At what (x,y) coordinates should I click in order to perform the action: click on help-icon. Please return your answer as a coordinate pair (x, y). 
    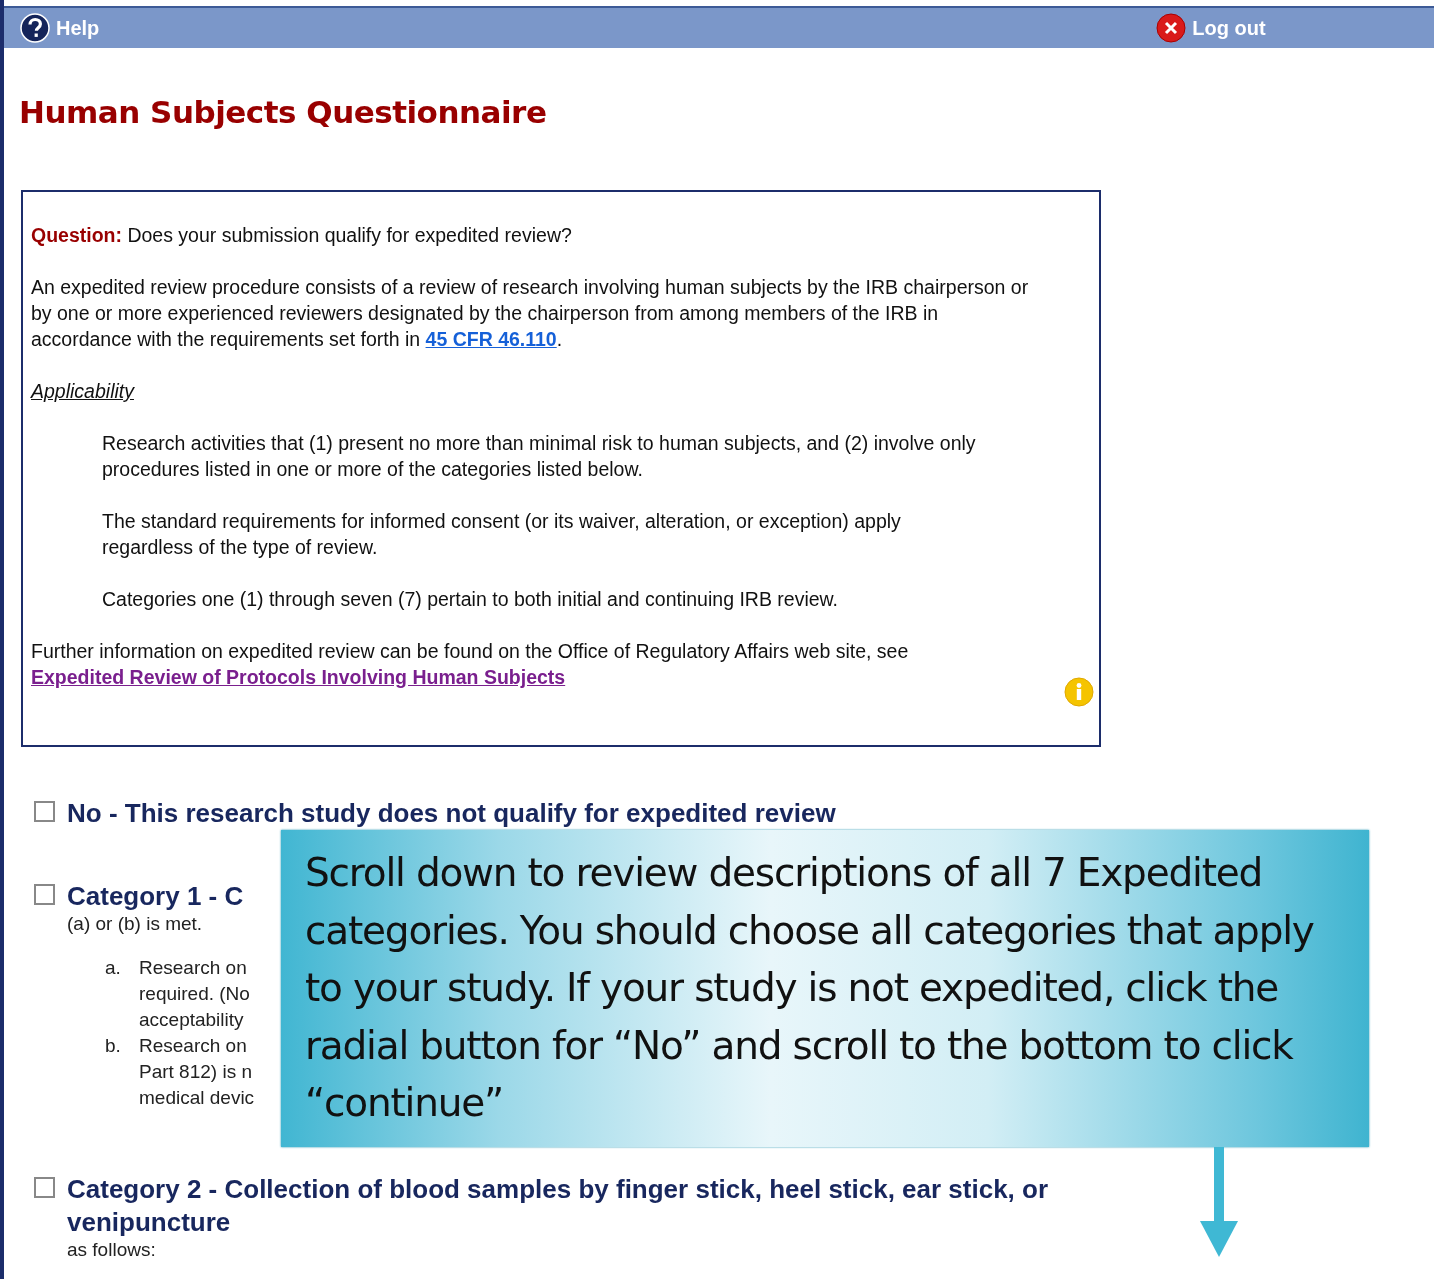
    Looking at the image, I should click on (35, 28).